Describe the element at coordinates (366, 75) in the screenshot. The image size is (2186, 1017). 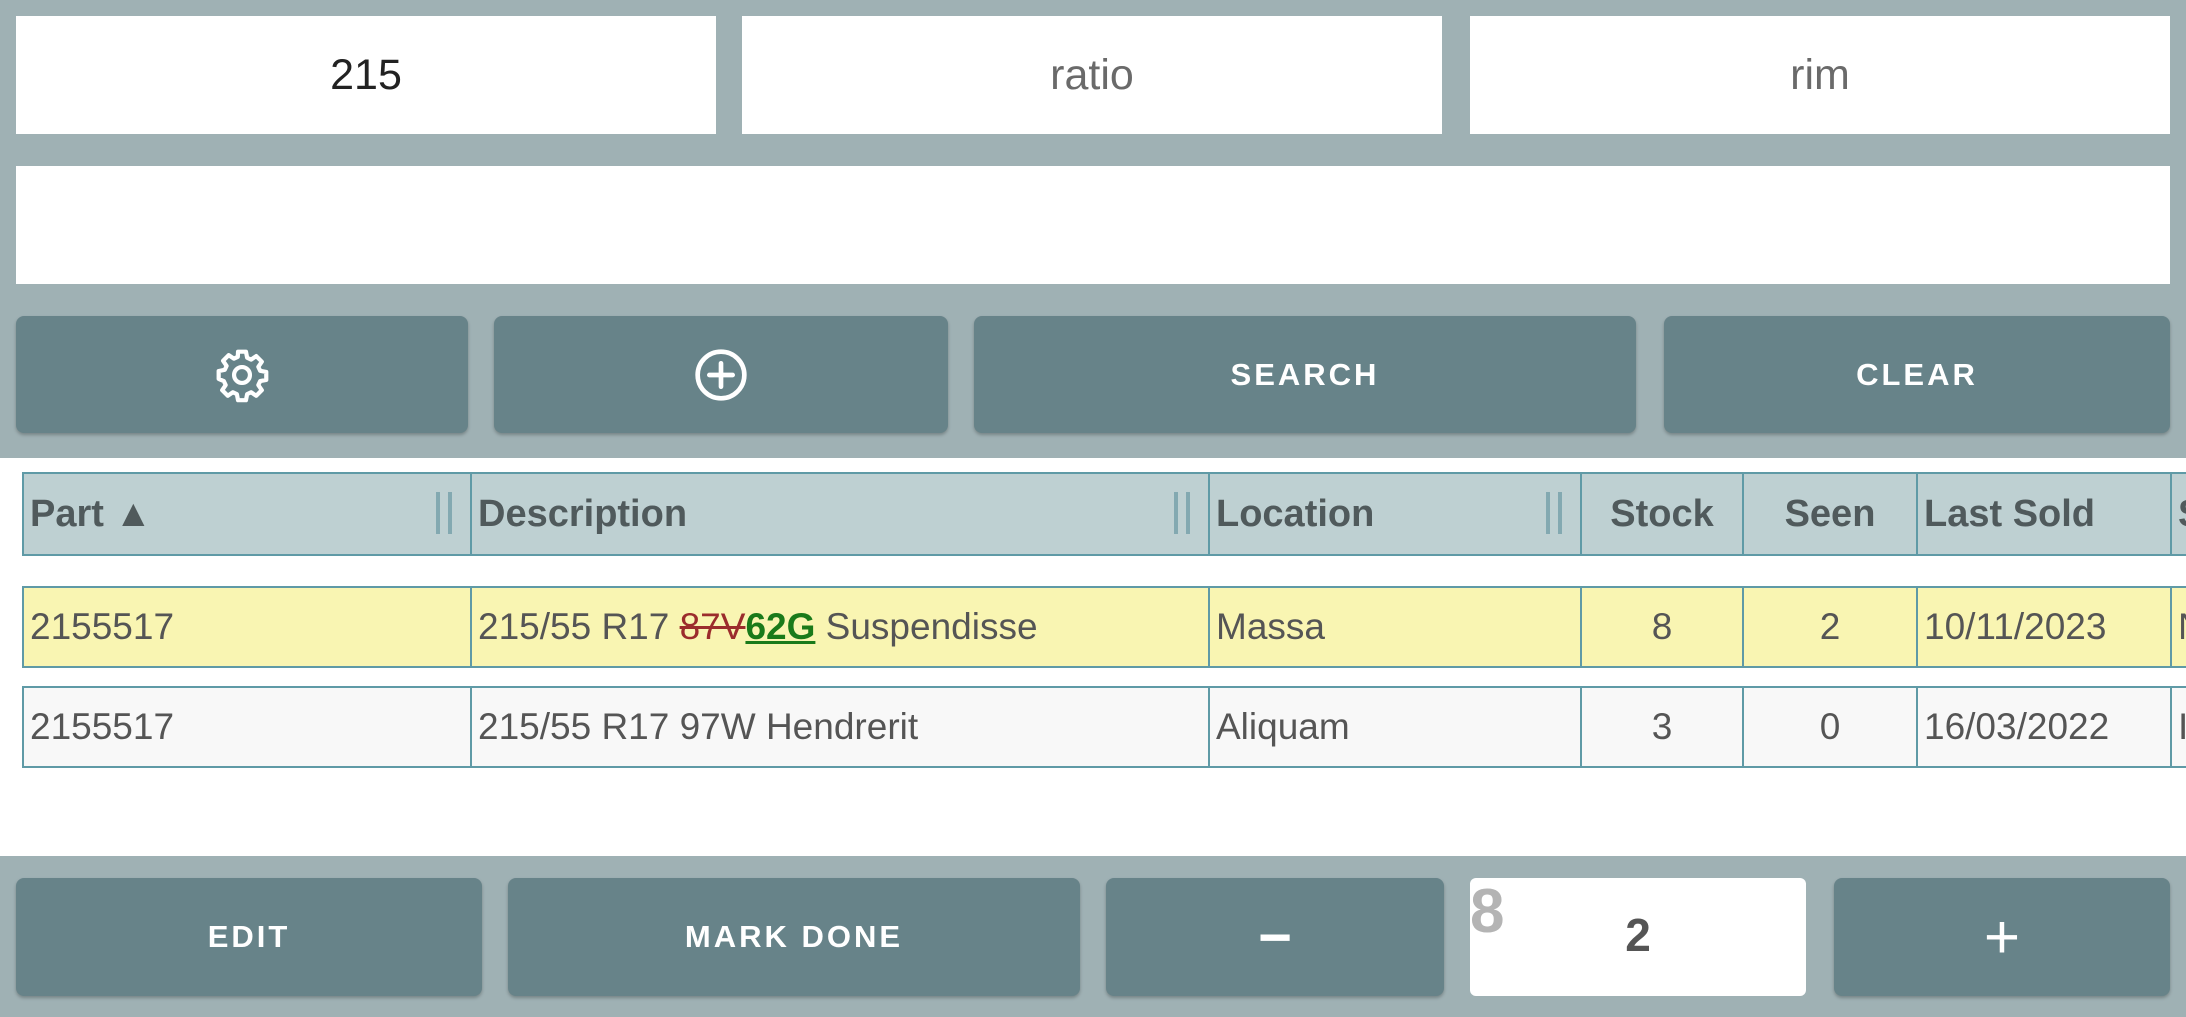
I see `width-input` at that location.